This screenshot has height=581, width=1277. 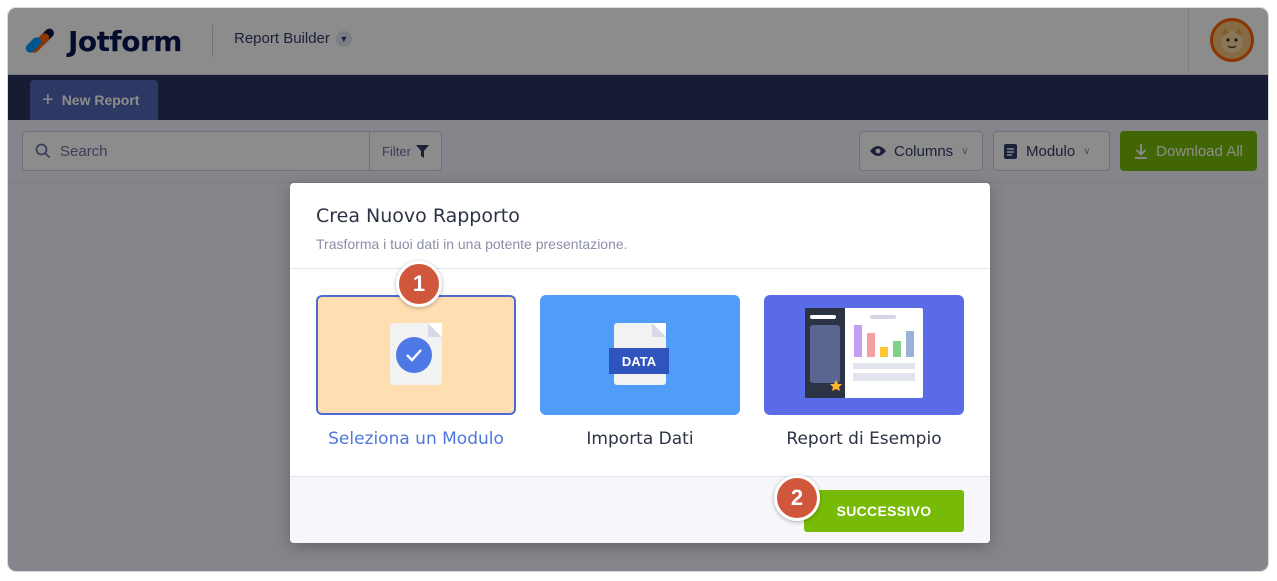 I want to click on option-import-data: DATA, so click(x=640, y=355).